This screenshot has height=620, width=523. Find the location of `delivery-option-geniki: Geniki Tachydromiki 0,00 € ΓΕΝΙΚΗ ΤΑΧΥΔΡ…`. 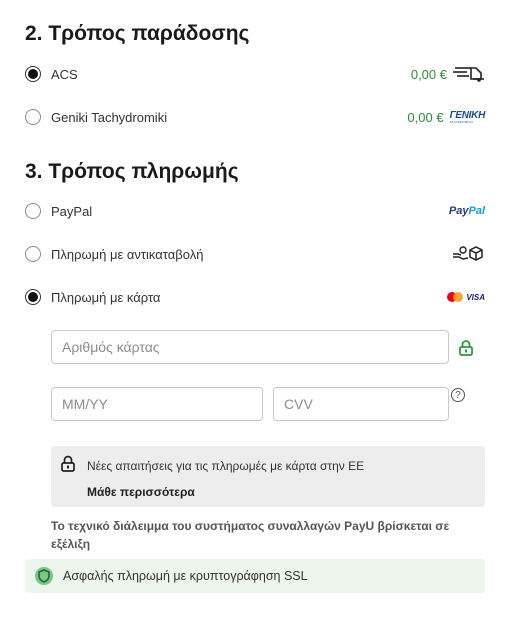

delivery-option-geniki: Geniki Tachydromiki 0,00 € ΓΕΝΙΚΗ ΤΑΧΥΔΡ… is located at coordinates (255, 117).